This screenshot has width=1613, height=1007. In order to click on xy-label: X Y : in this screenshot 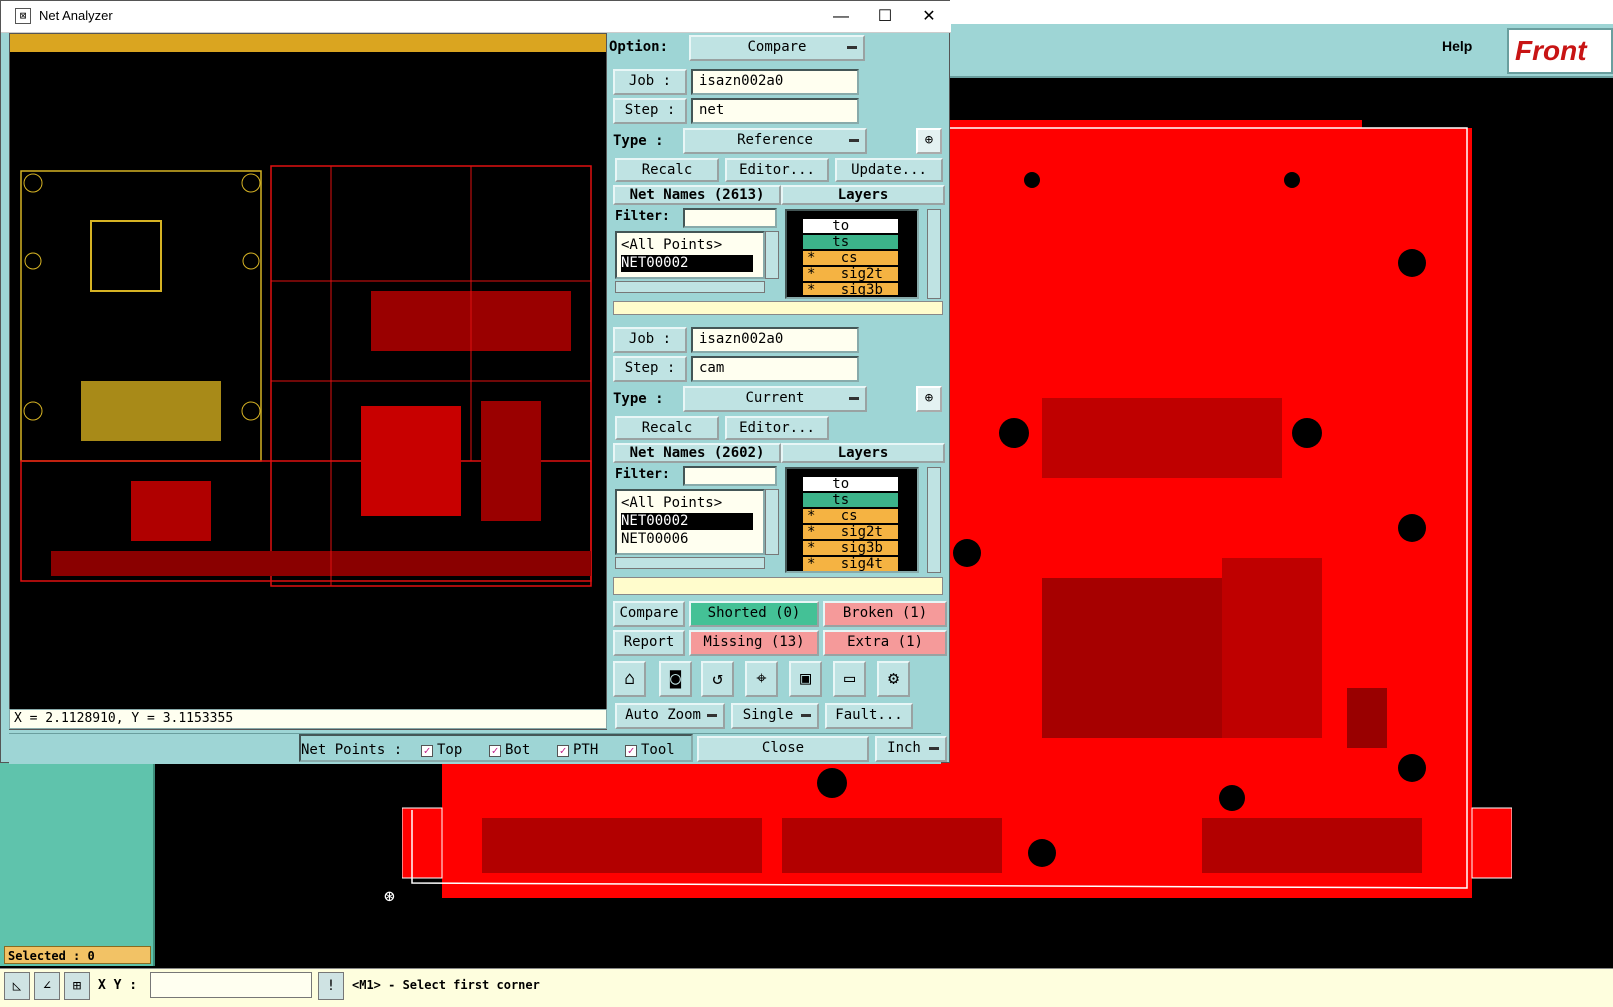, I will do `click(118, 985)`.